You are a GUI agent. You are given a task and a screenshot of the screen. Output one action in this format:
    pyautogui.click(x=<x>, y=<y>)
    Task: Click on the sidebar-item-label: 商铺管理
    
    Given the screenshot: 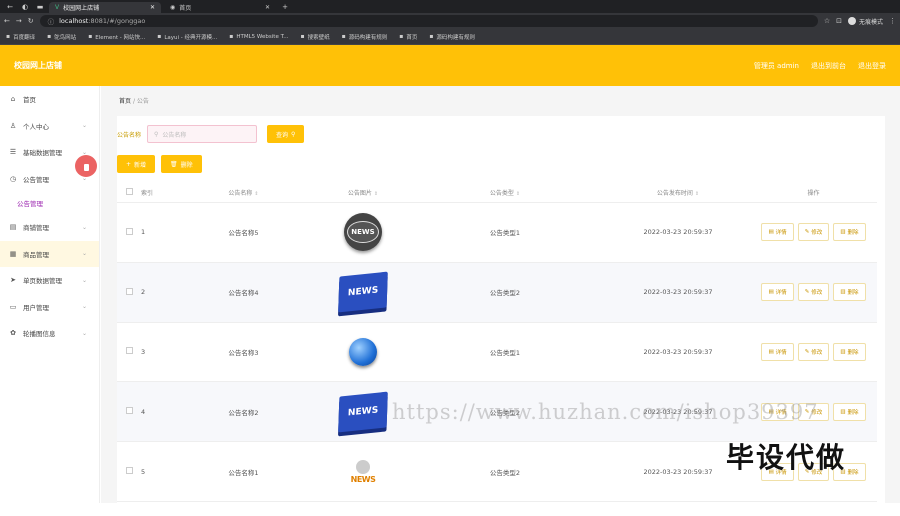 What is the action you would take?
    pyautogui.click(x=36, y=228)
    